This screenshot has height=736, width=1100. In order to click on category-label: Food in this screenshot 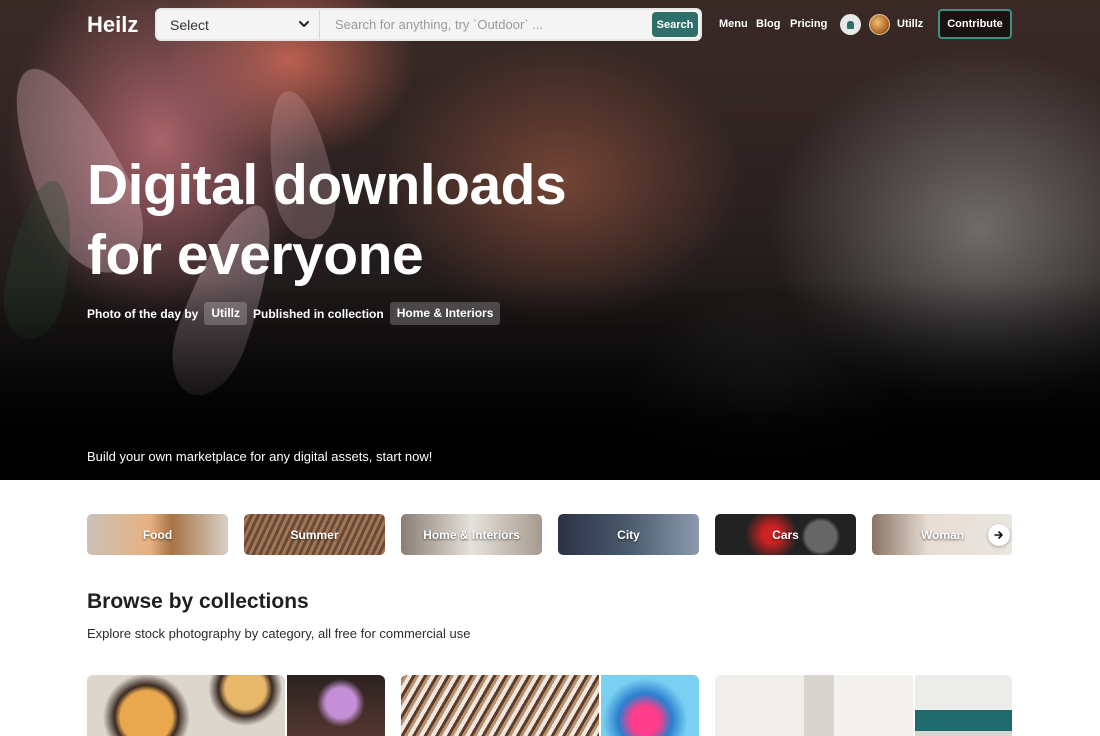, I will do `click(157, 534)`.